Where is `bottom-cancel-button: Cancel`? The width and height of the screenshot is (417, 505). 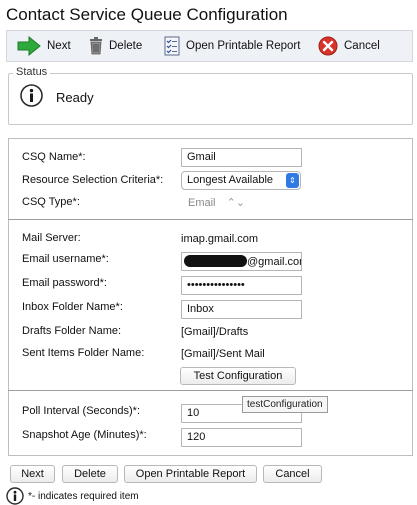
bottom-cancel-button: Cancel is located at coordinates (292, 474).